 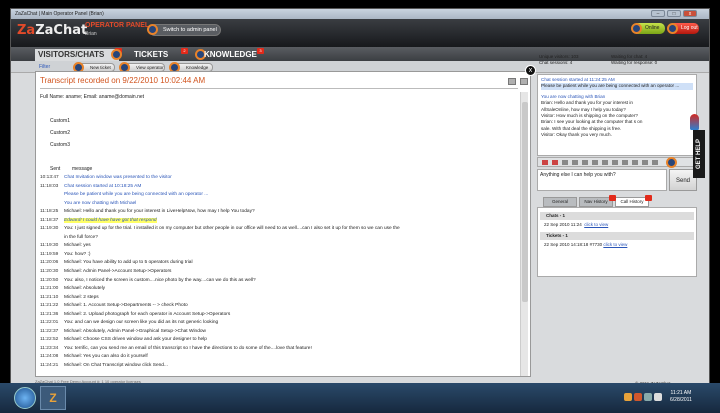 I want to click on col-sent-header: Sent, so click(x=55, y=169).